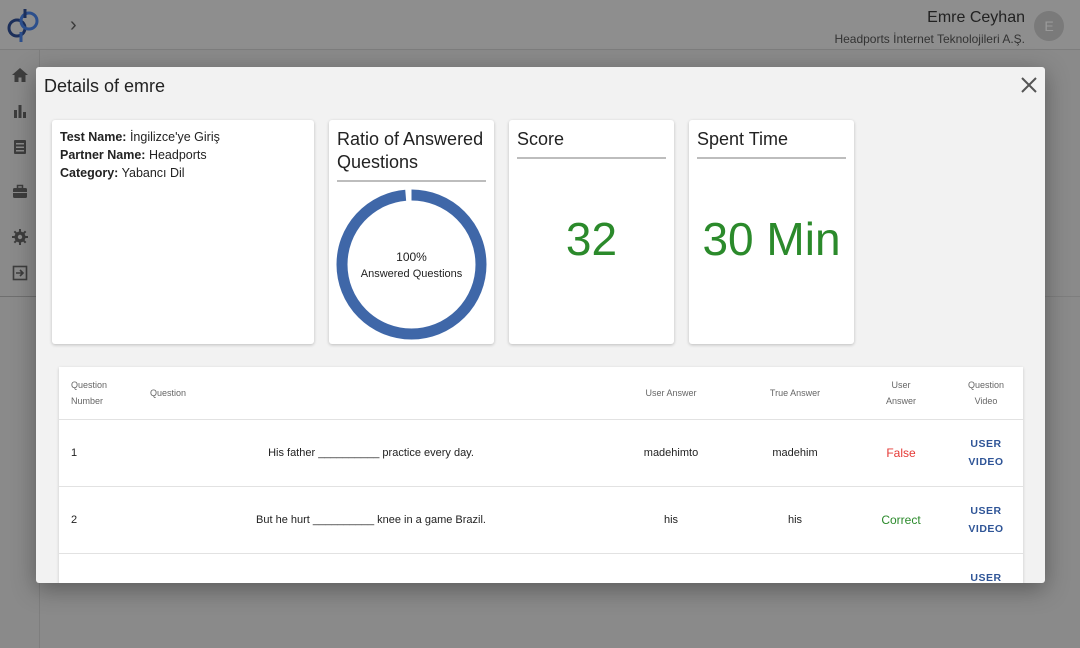  Describe the element at coordinates (671, 393) in the screenshot. I see `header-user-answer: User Answer` at that location.